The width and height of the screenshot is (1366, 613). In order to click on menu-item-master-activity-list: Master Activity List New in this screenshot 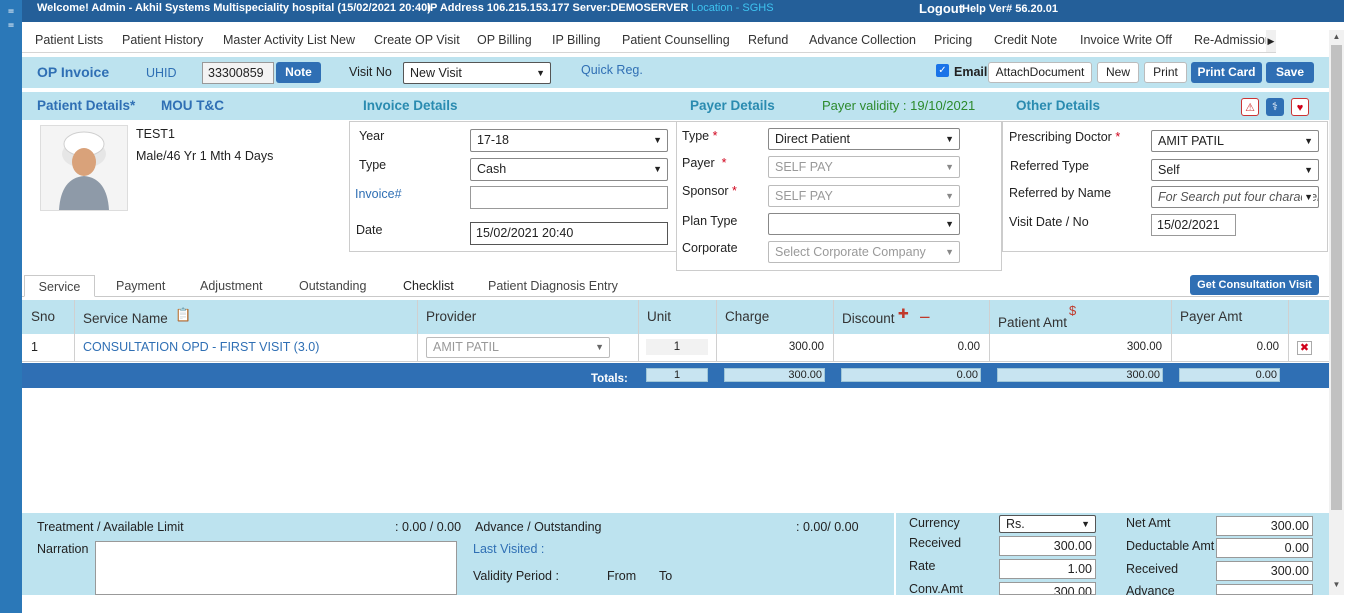, I will do `click(289, 40)`.